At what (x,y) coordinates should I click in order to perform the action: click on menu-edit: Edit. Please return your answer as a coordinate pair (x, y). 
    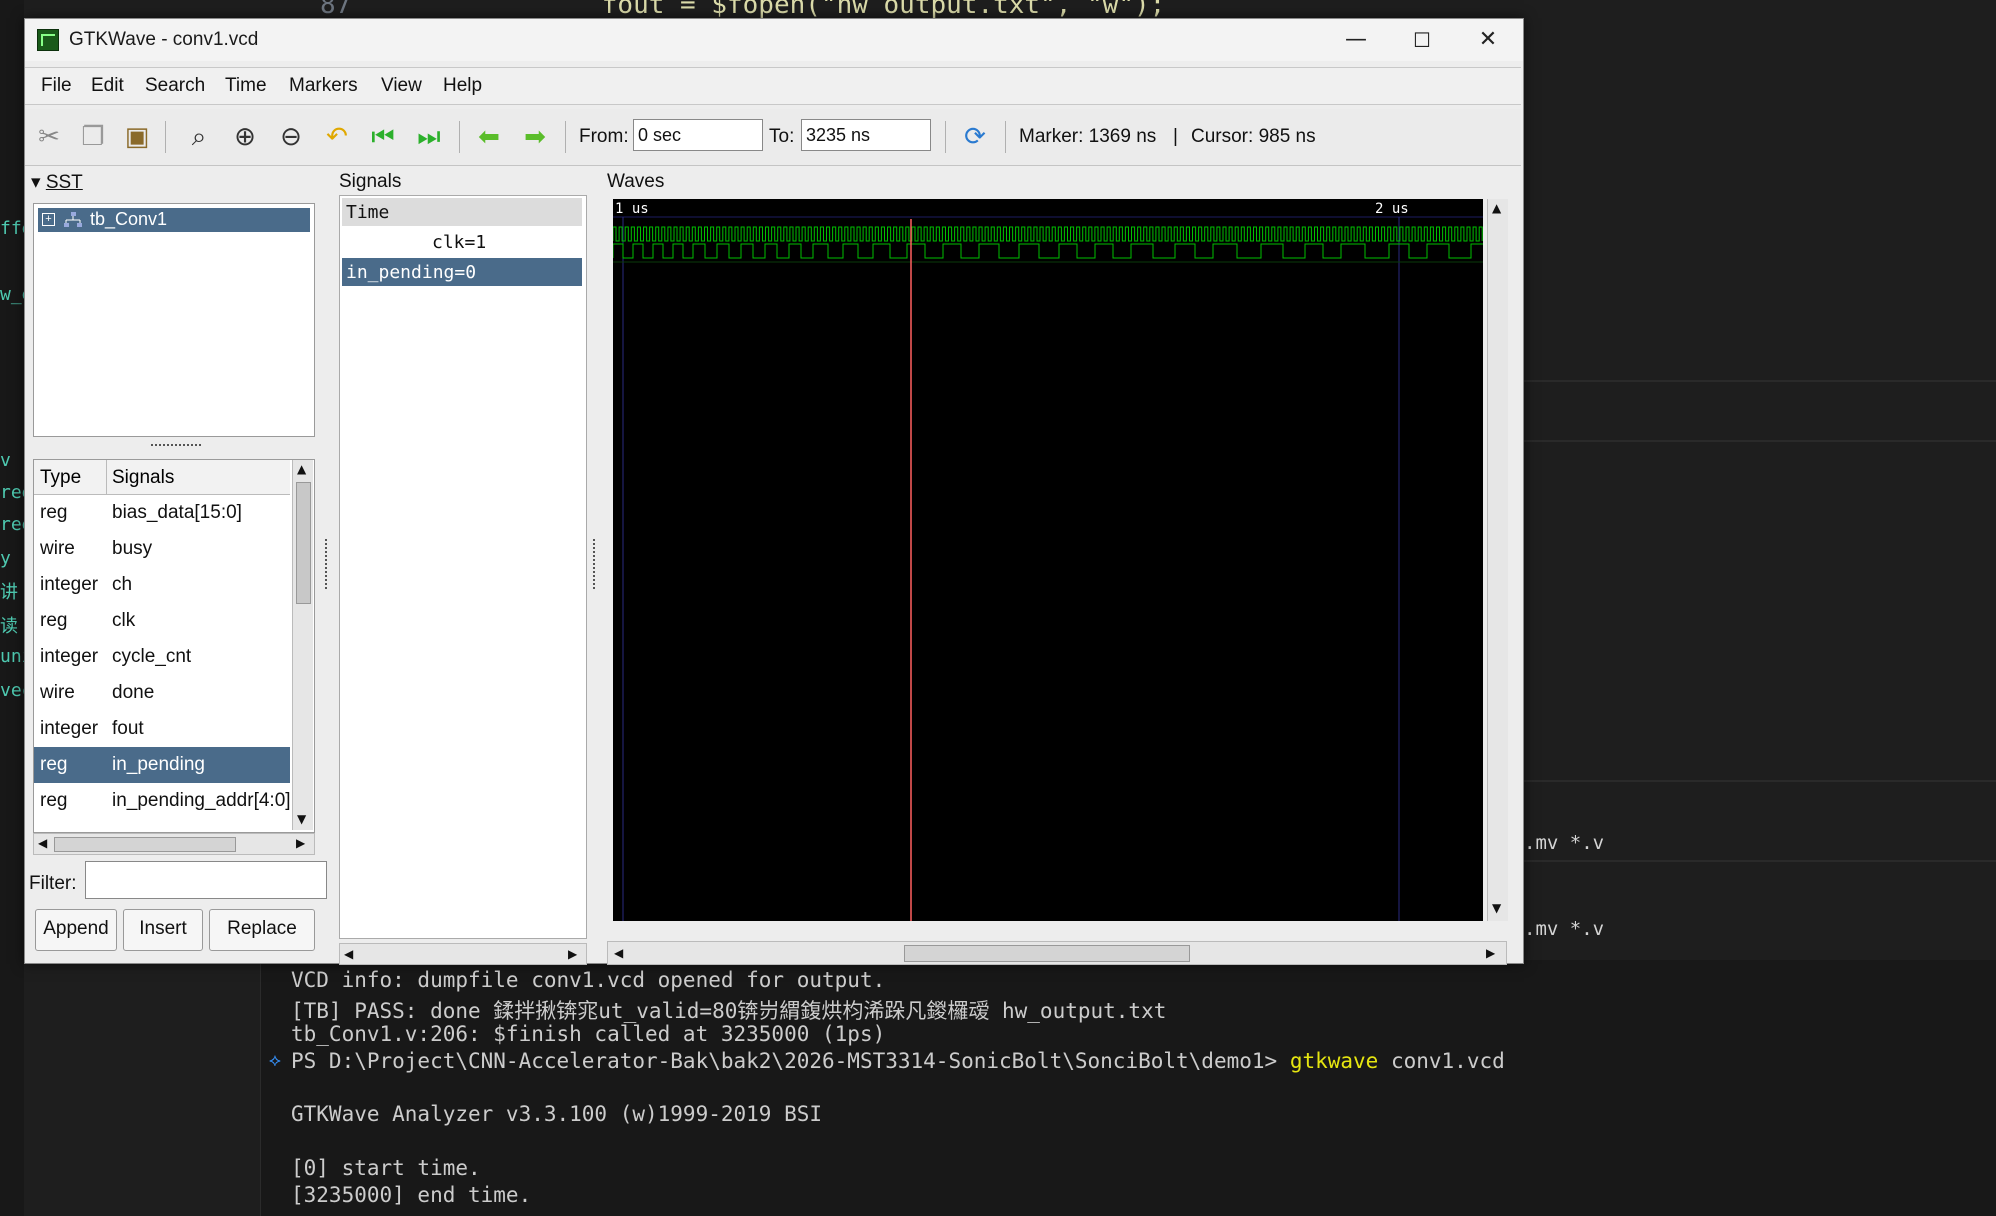
    Looking at the image, I should click on (107, 86).